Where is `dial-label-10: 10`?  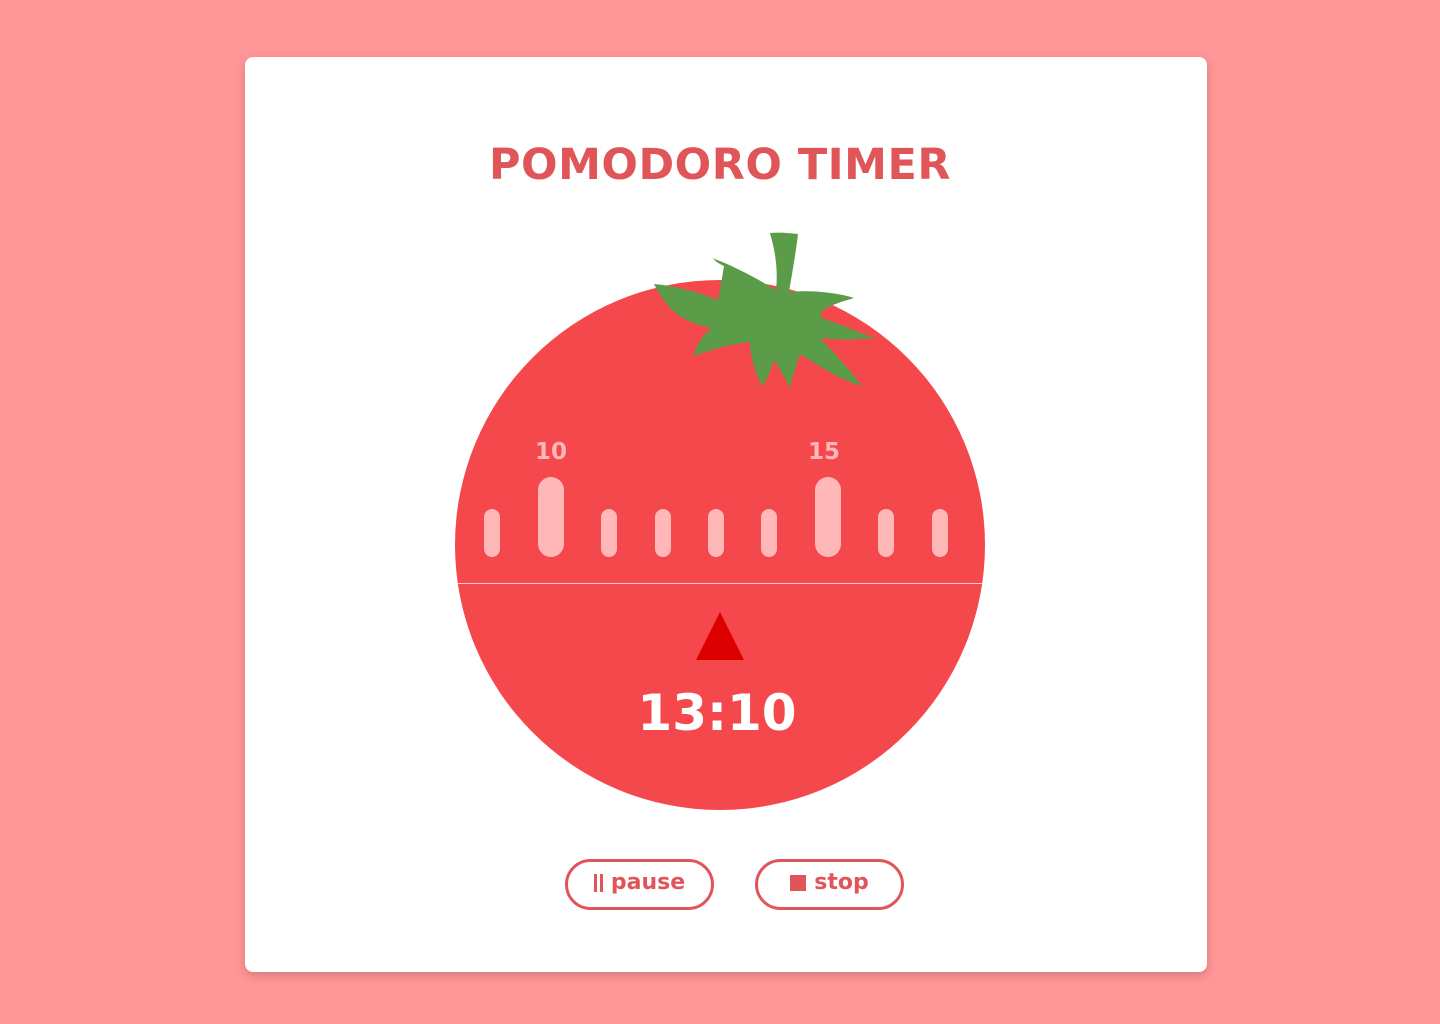
dial-label-10: 10 is located at coordinates (550, 452).